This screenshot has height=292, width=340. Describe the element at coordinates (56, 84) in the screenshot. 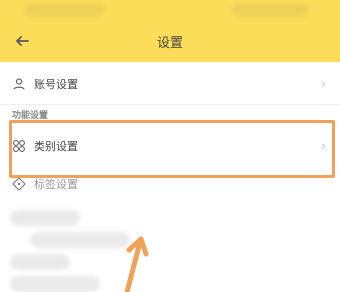

I see `account-settings-label: 账号设置` at that location.